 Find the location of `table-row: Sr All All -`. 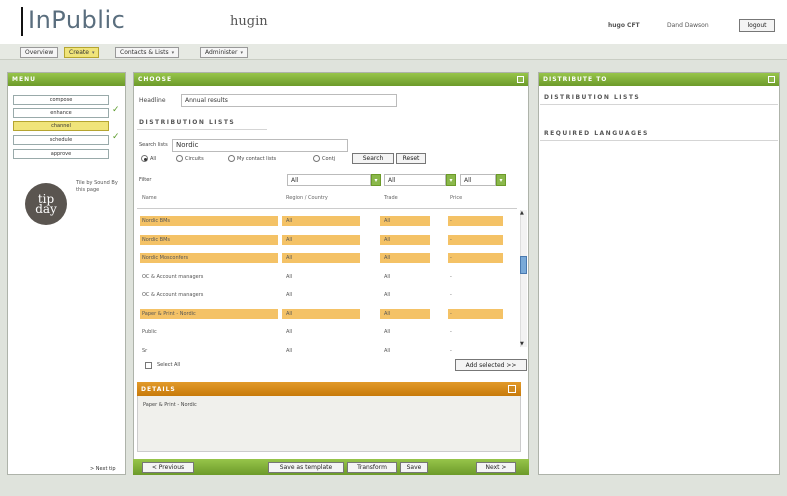

table-row: Sr All All - is located at coordinates (327, 348).